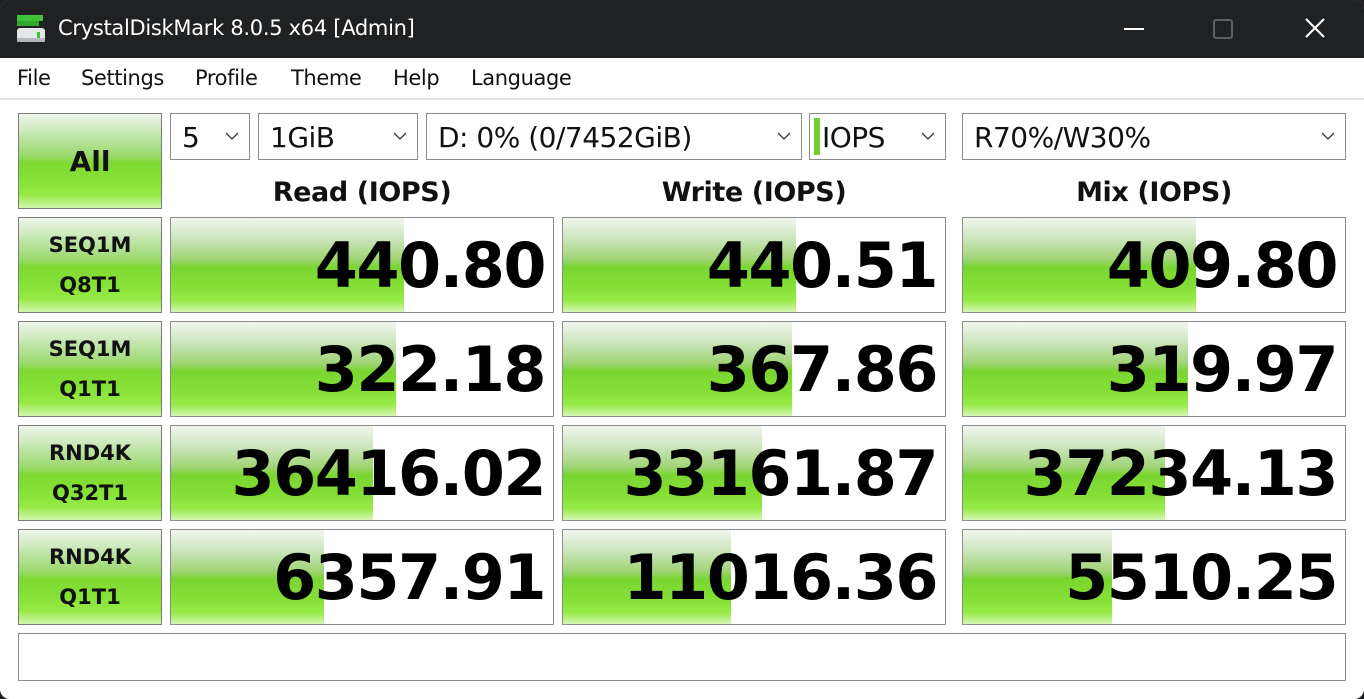 This screenshot has height=699, width=1364. What do you see at coordinates (191, 137) in the screenshot?
I see `test-count-value: 5` at bounding box center [191, 137].